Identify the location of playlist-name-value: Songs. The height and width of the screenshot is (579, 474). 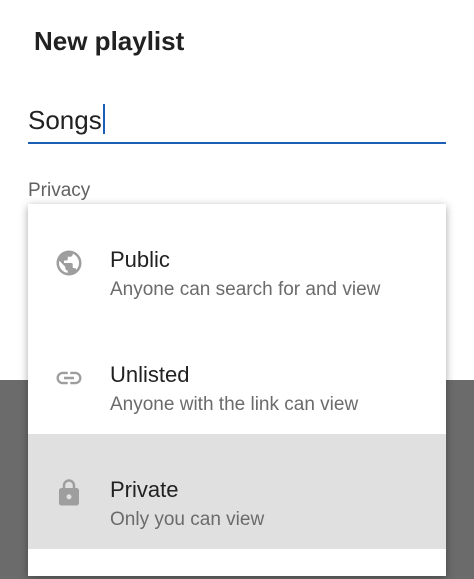
(65, 120).